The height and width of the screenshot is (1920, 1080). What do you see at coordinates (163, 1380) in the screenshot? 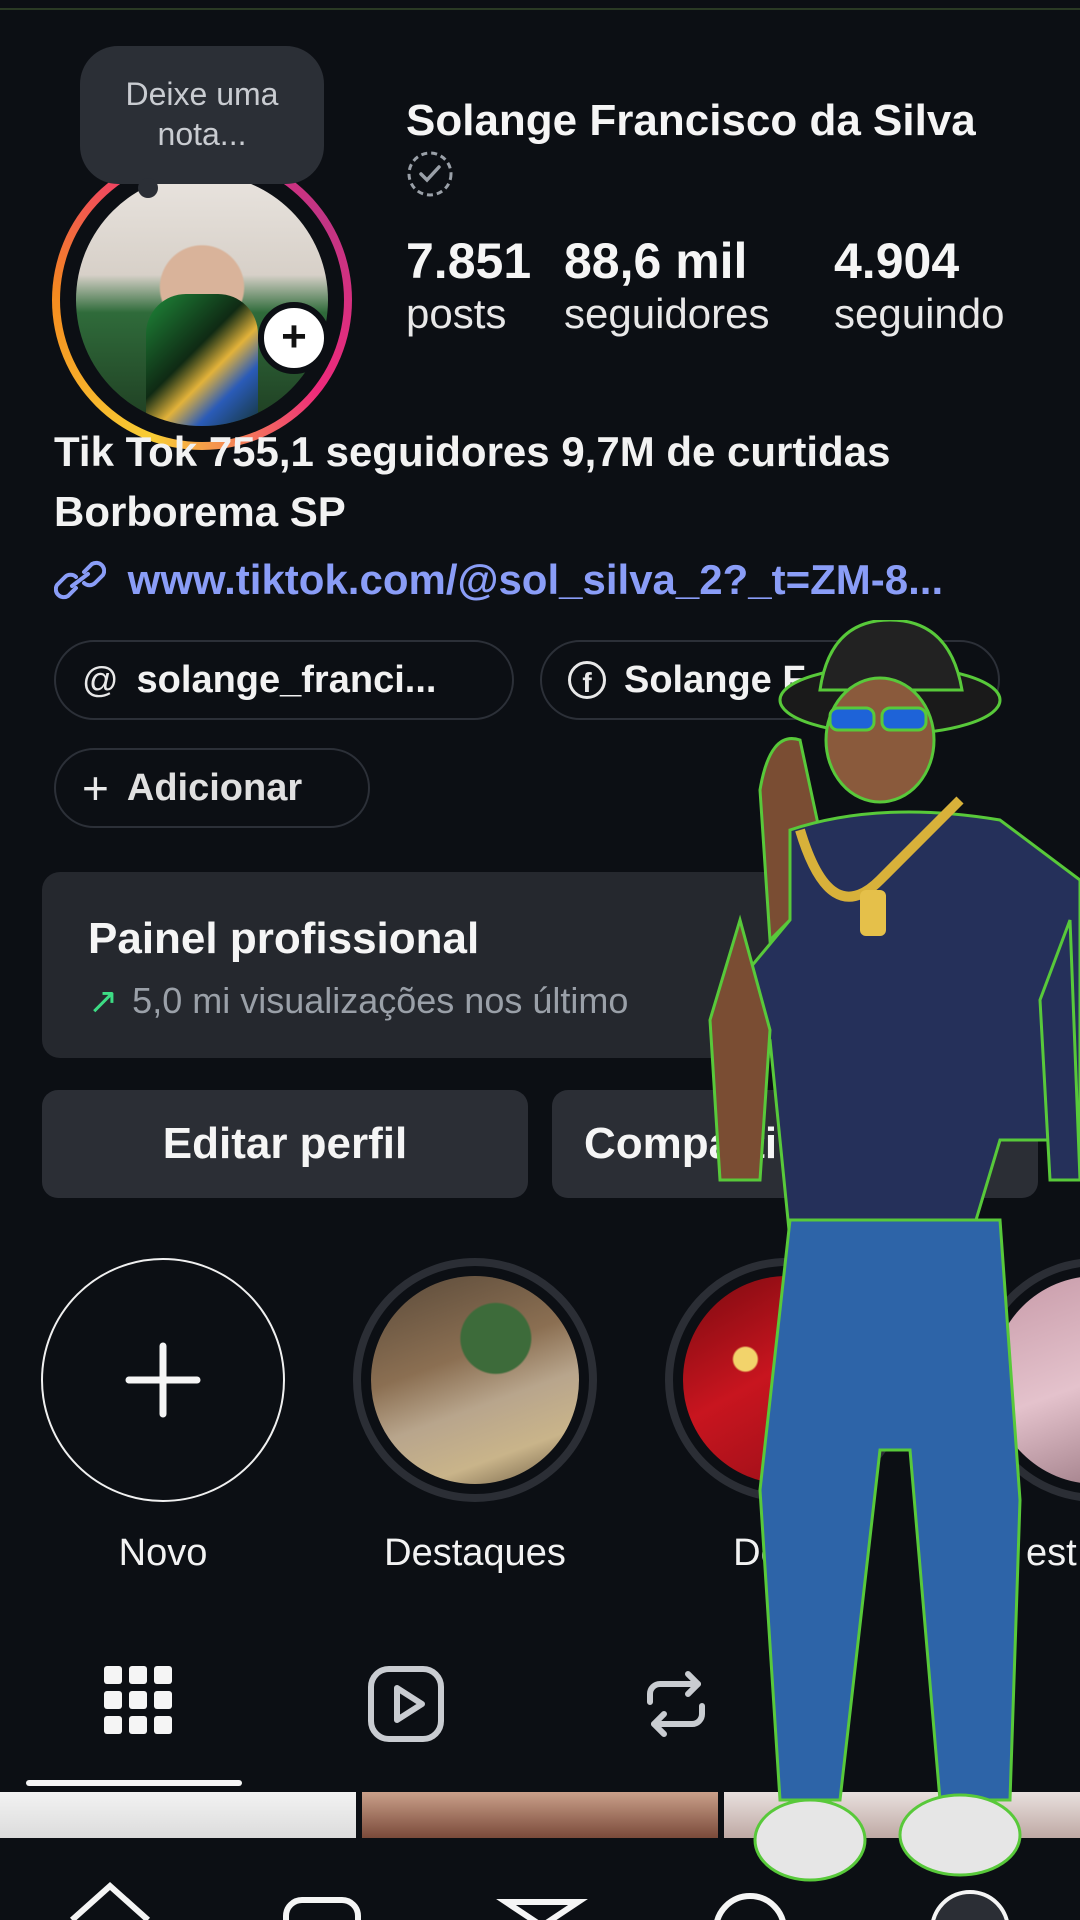
I see `plus-icon` at bounding box center [163, 1380].